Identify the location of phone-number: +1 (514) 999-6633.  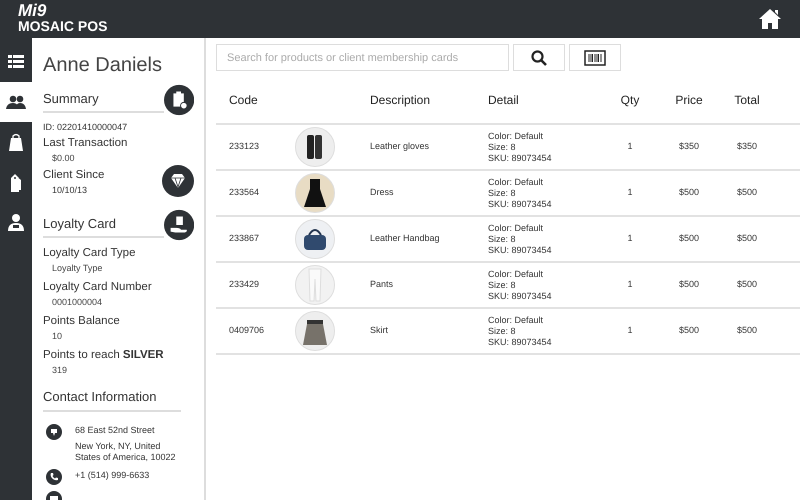
(112, 475).